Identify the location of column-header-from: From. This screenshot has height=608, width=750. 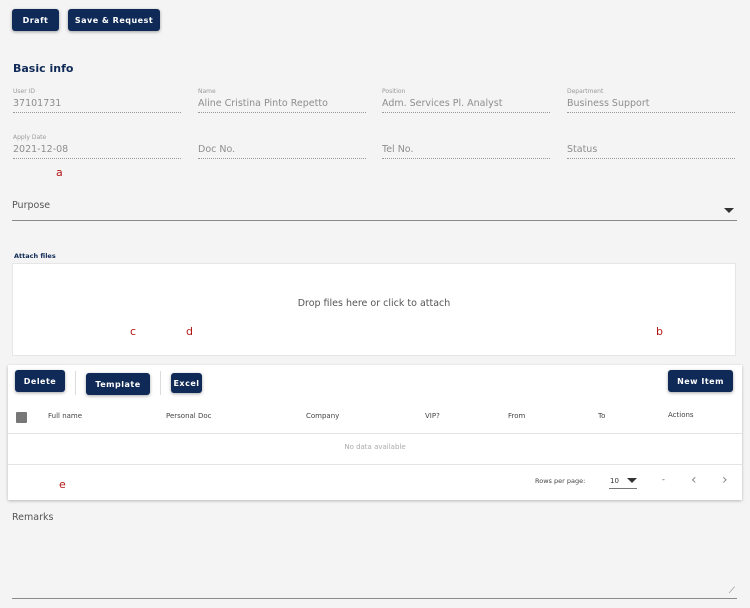
(516, 416).